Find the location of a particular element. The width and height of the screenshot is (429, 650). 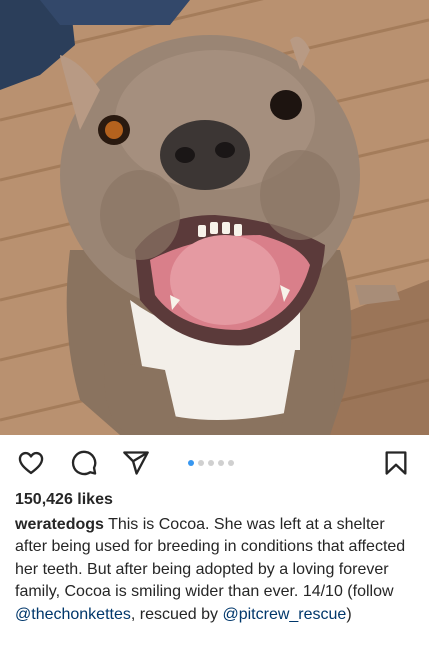

caption-text: ) is located at coordinates (349, 614).